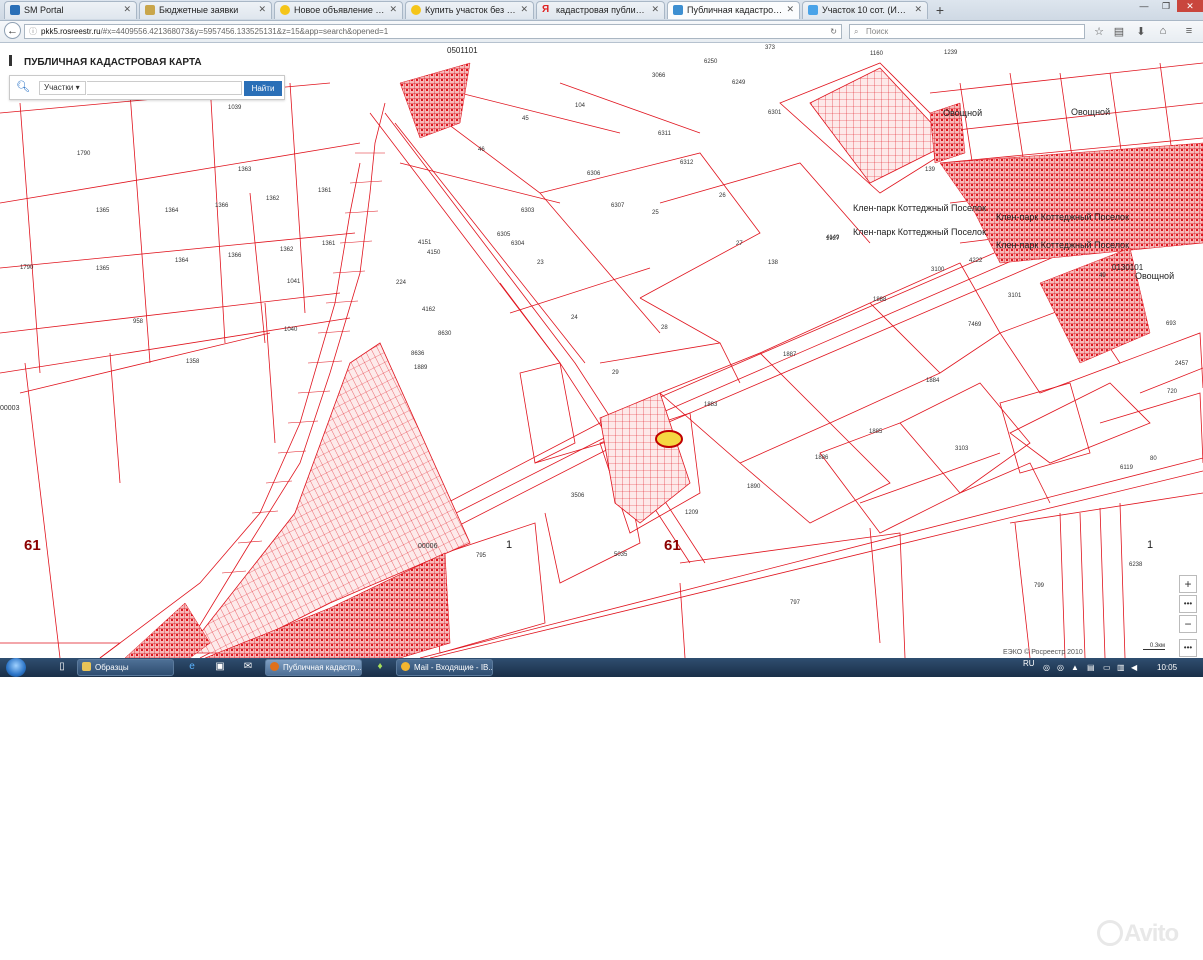 The width and height of the screenshot is (1203, 960). Describe the element at coordinates (192, 362) in the screenshot. I see `parcel-number-label: 1358` at that location.